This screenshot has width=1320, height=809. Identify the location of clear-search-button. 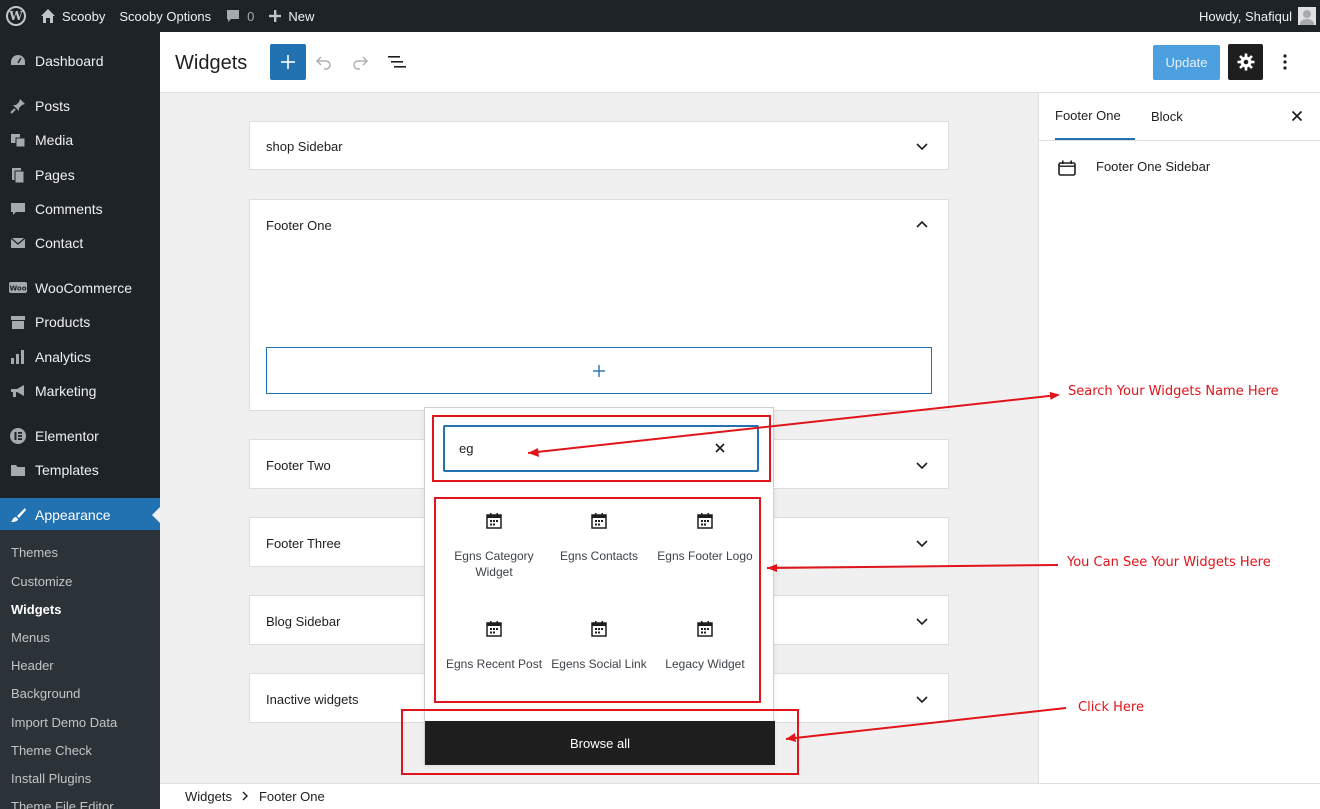
(720, 448).